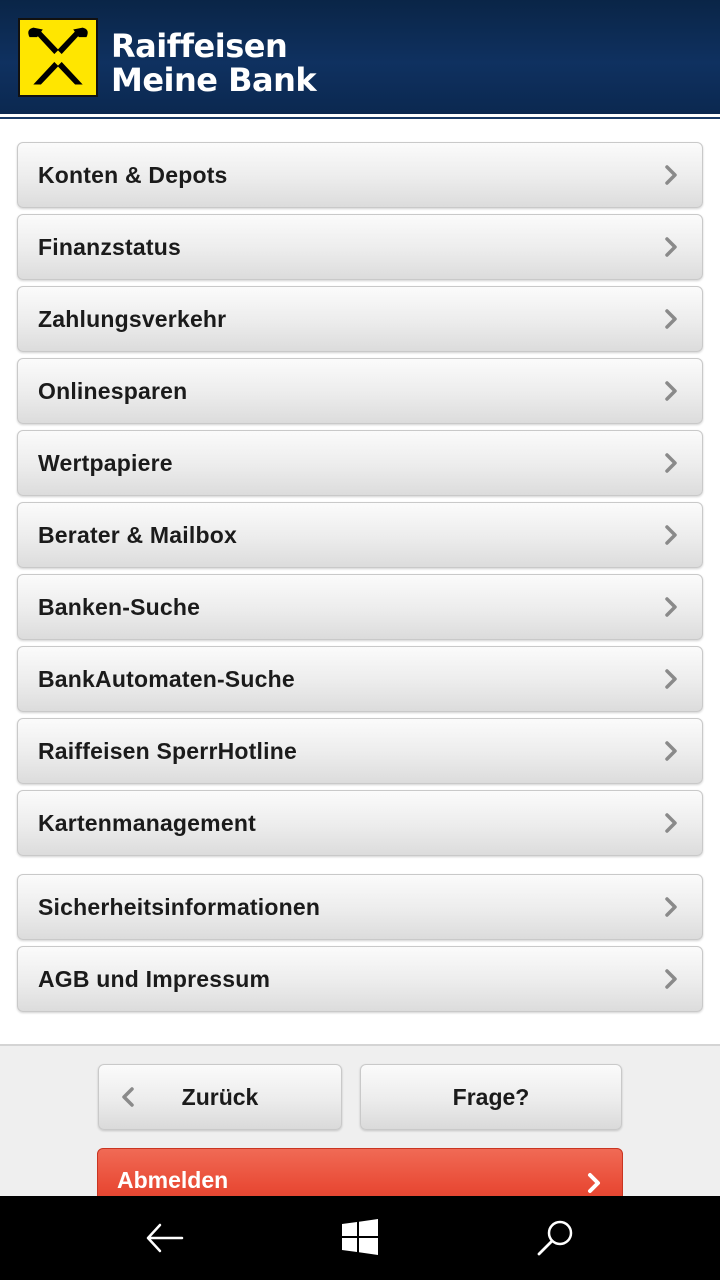  I want to click on brand-line-2: Meine Bank, so click(214, 80).